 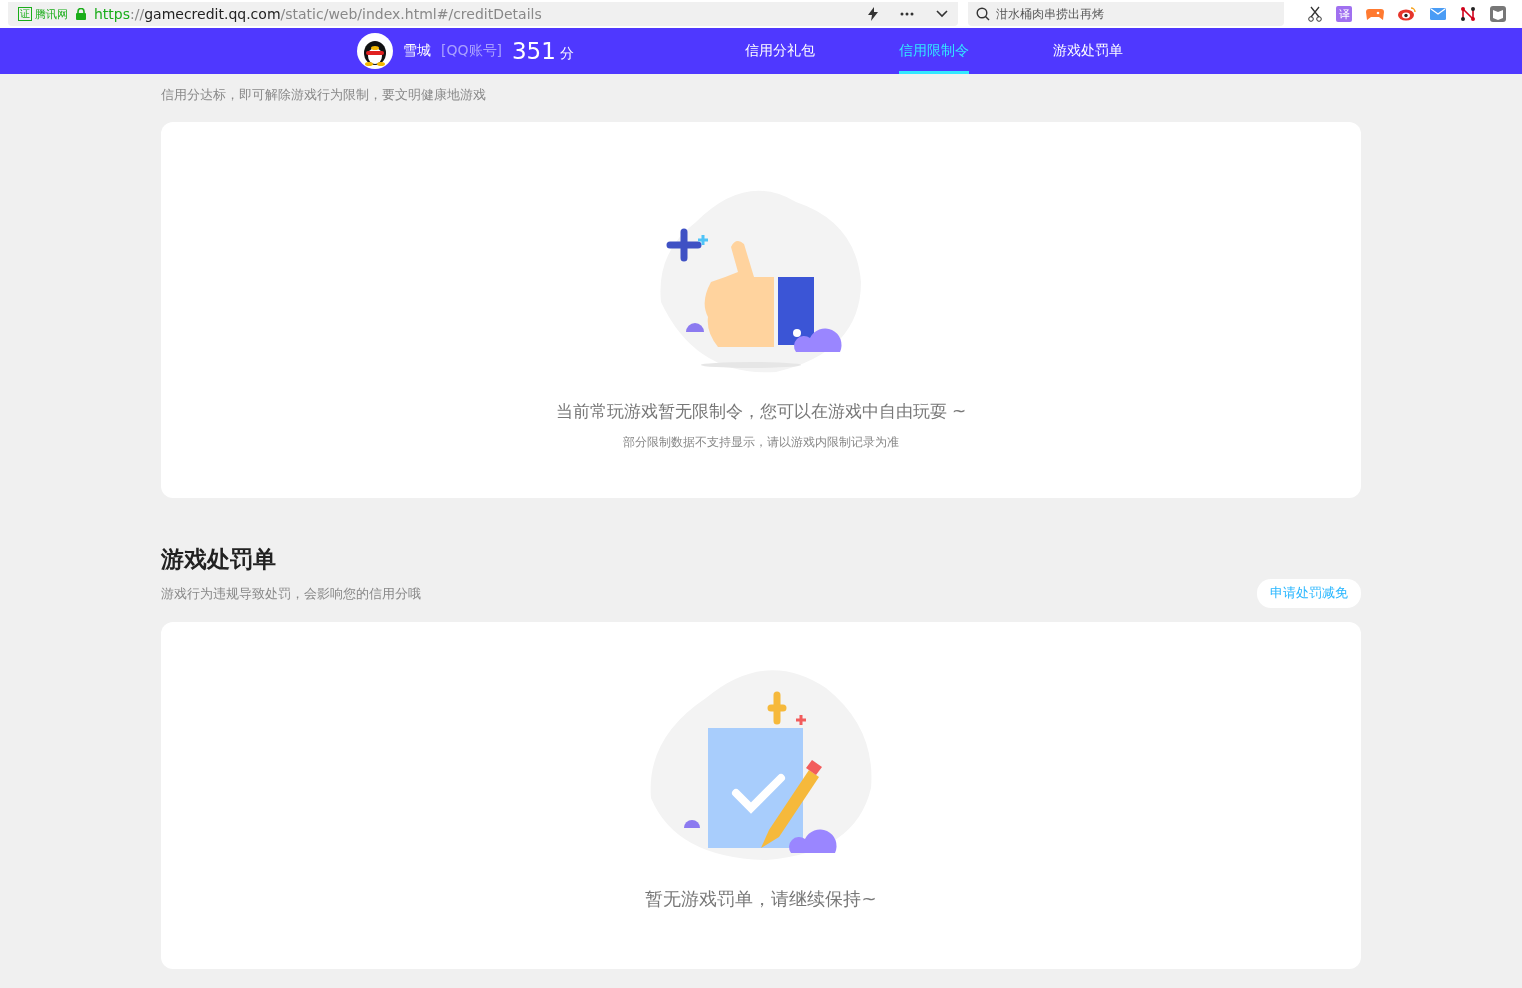 I want to click on empty-message: 当前常玩游戏暂无限制令，您可以在游戏中自由玩耍 ~, so click(x=761, y=411).